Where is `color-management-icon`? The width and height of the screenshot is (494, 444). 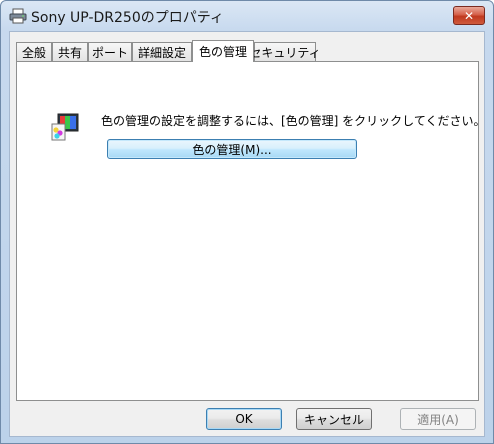
color-management-icon is located at coordinates (65, 127).